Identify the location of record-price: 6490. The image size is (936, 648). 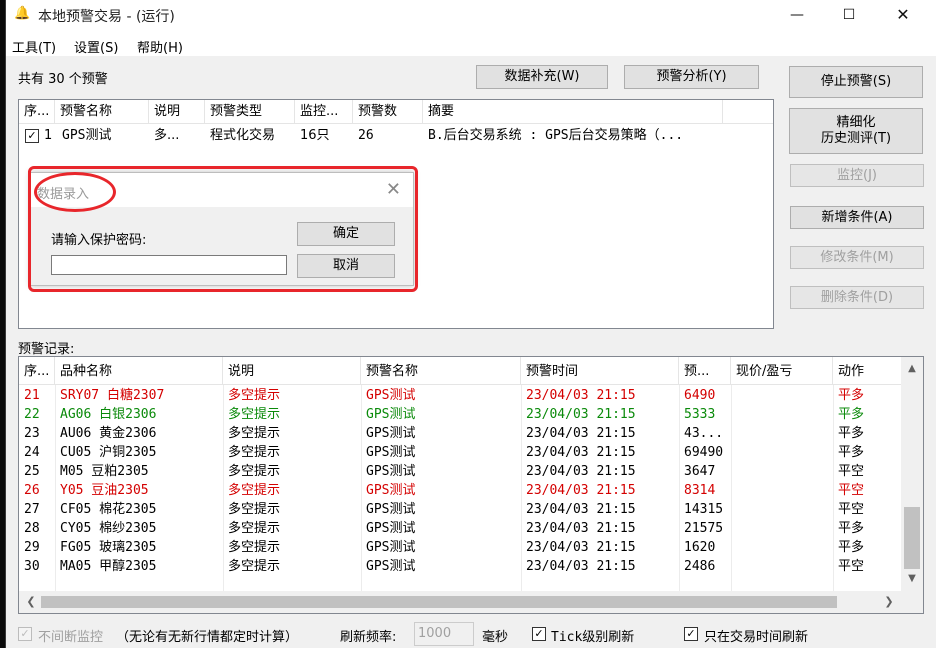
(700, 395).